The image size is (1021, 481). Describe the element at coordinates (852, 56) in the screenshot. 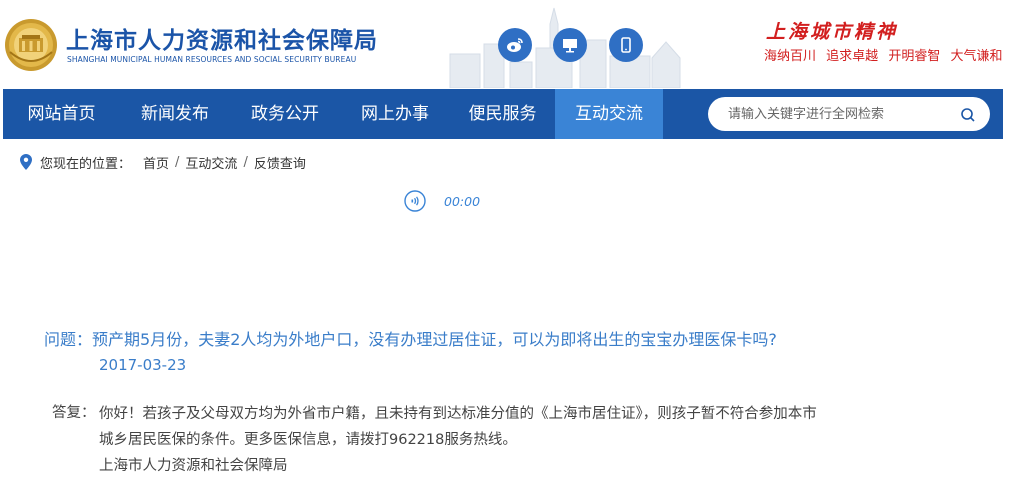

I see `slogan-item: 追求卓越` at that location.